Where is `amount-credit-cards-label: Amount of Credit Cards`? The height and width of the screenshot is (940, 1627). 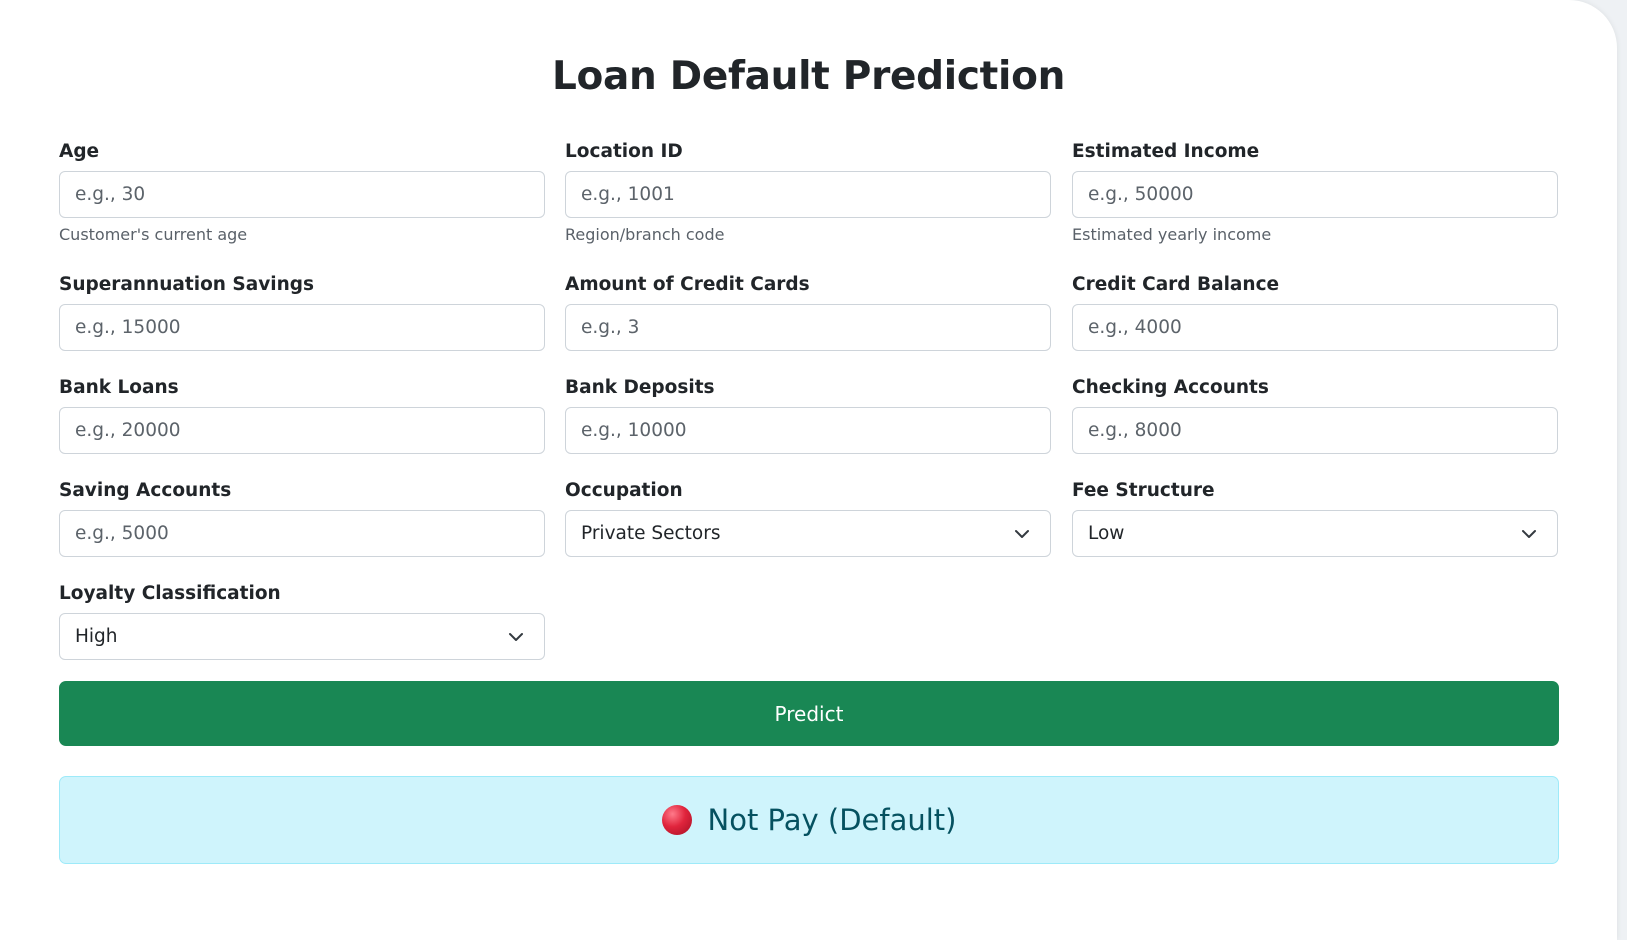
amount-credit-cards-label: Amount of Credit Cards is located at coordinates (687, 284).